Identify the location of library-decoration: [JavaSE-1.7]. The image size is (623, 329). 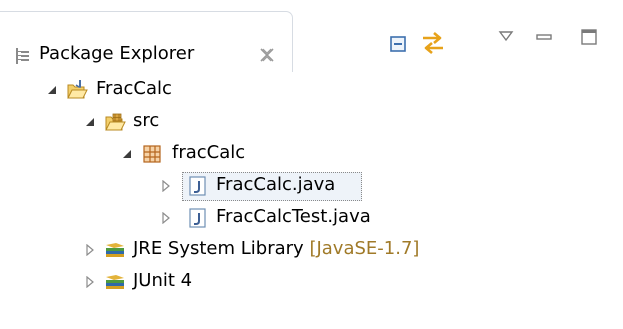
(364, 248).